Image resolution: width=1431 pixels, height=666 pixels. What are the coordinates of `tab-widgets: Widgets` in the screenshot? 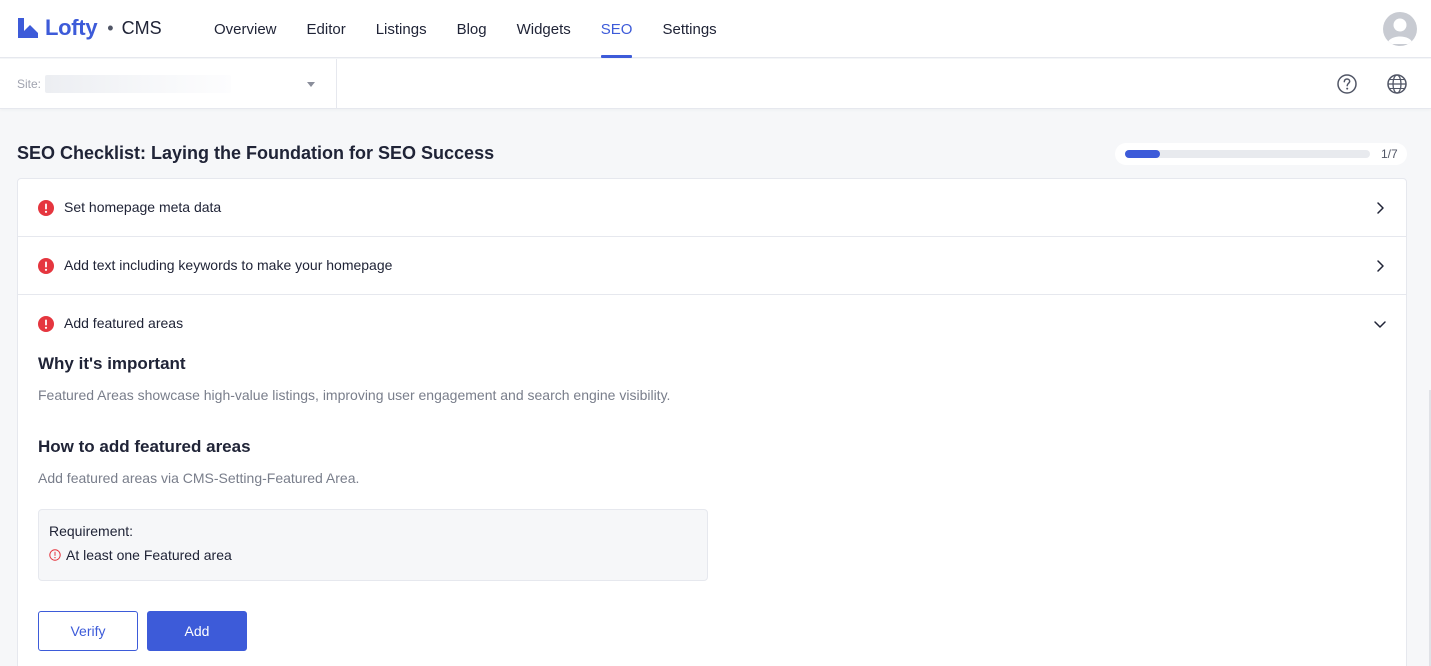 It's located at (544, 29).